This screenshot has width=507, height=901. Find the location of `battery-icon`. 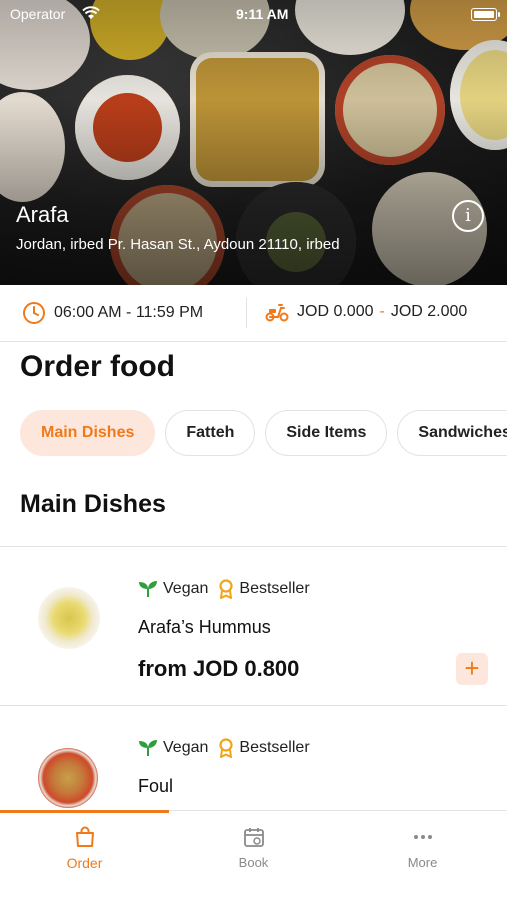

battery-icon is located at coordinates (485, 14).